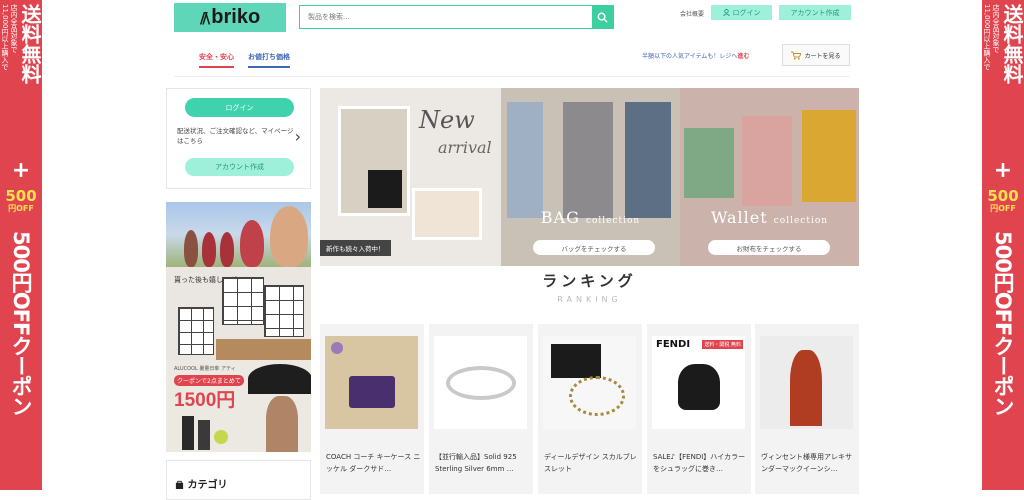 The width and height of the screenshot is (1024, 500). I want to click on bag-title-text: BAG, so click(560, 217).